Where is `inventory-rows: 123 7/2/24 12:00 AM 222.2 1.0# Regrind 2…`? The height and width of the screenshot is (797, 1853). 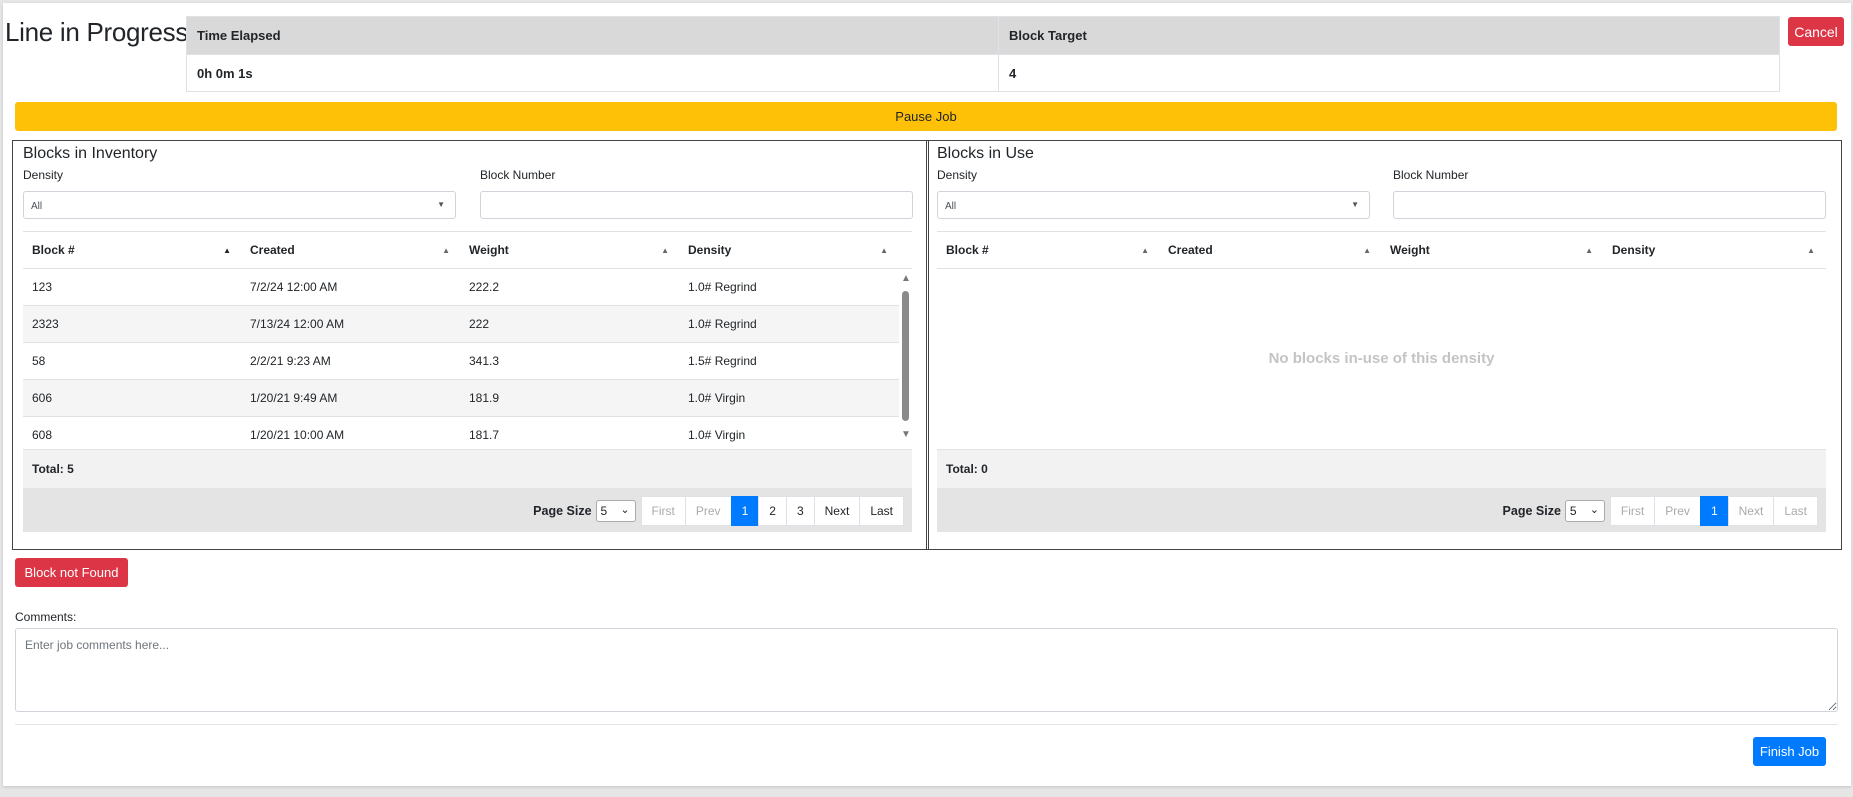 inventory-rows: 123 7/2/24 12:00 AM 222.2 1.0# Regrind 2… is located at coordinates (461, 359).